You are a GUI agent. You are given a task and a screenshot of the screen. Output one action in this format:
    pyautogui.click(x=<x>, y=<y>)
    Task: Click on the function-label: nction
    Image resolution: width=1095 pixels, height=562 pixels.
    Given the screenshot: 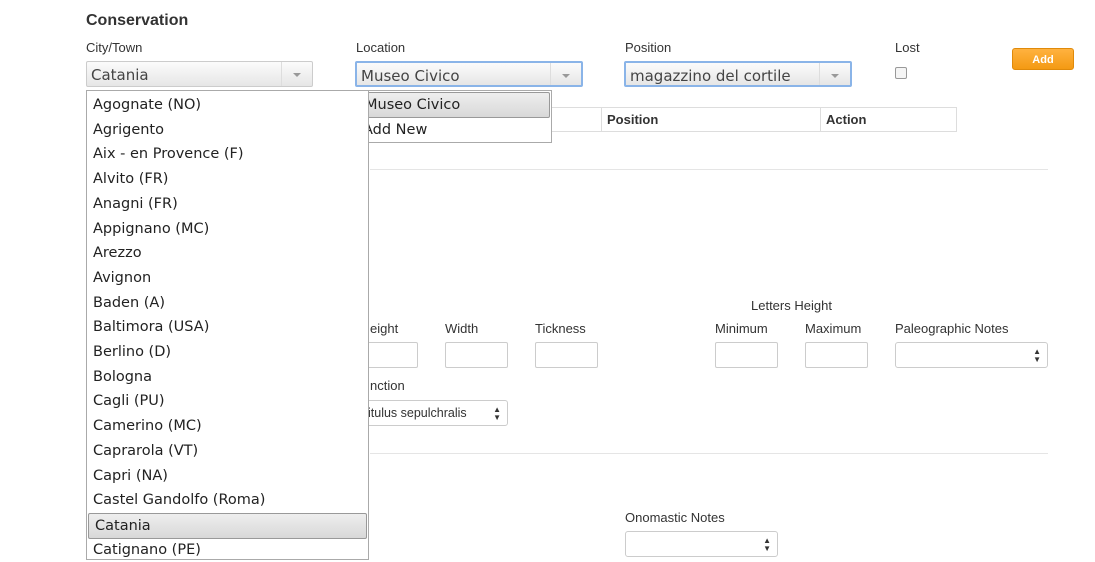 What is the action you would take?
    pyautogui.click(x=387, y=385)
    